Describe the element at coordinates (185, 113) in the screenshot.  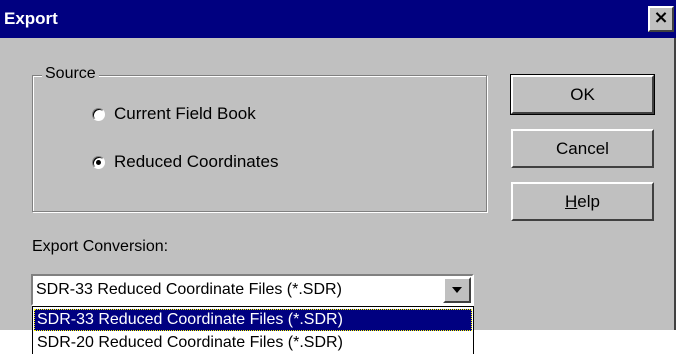
I see `radio-label: Current Field Book` at that location.